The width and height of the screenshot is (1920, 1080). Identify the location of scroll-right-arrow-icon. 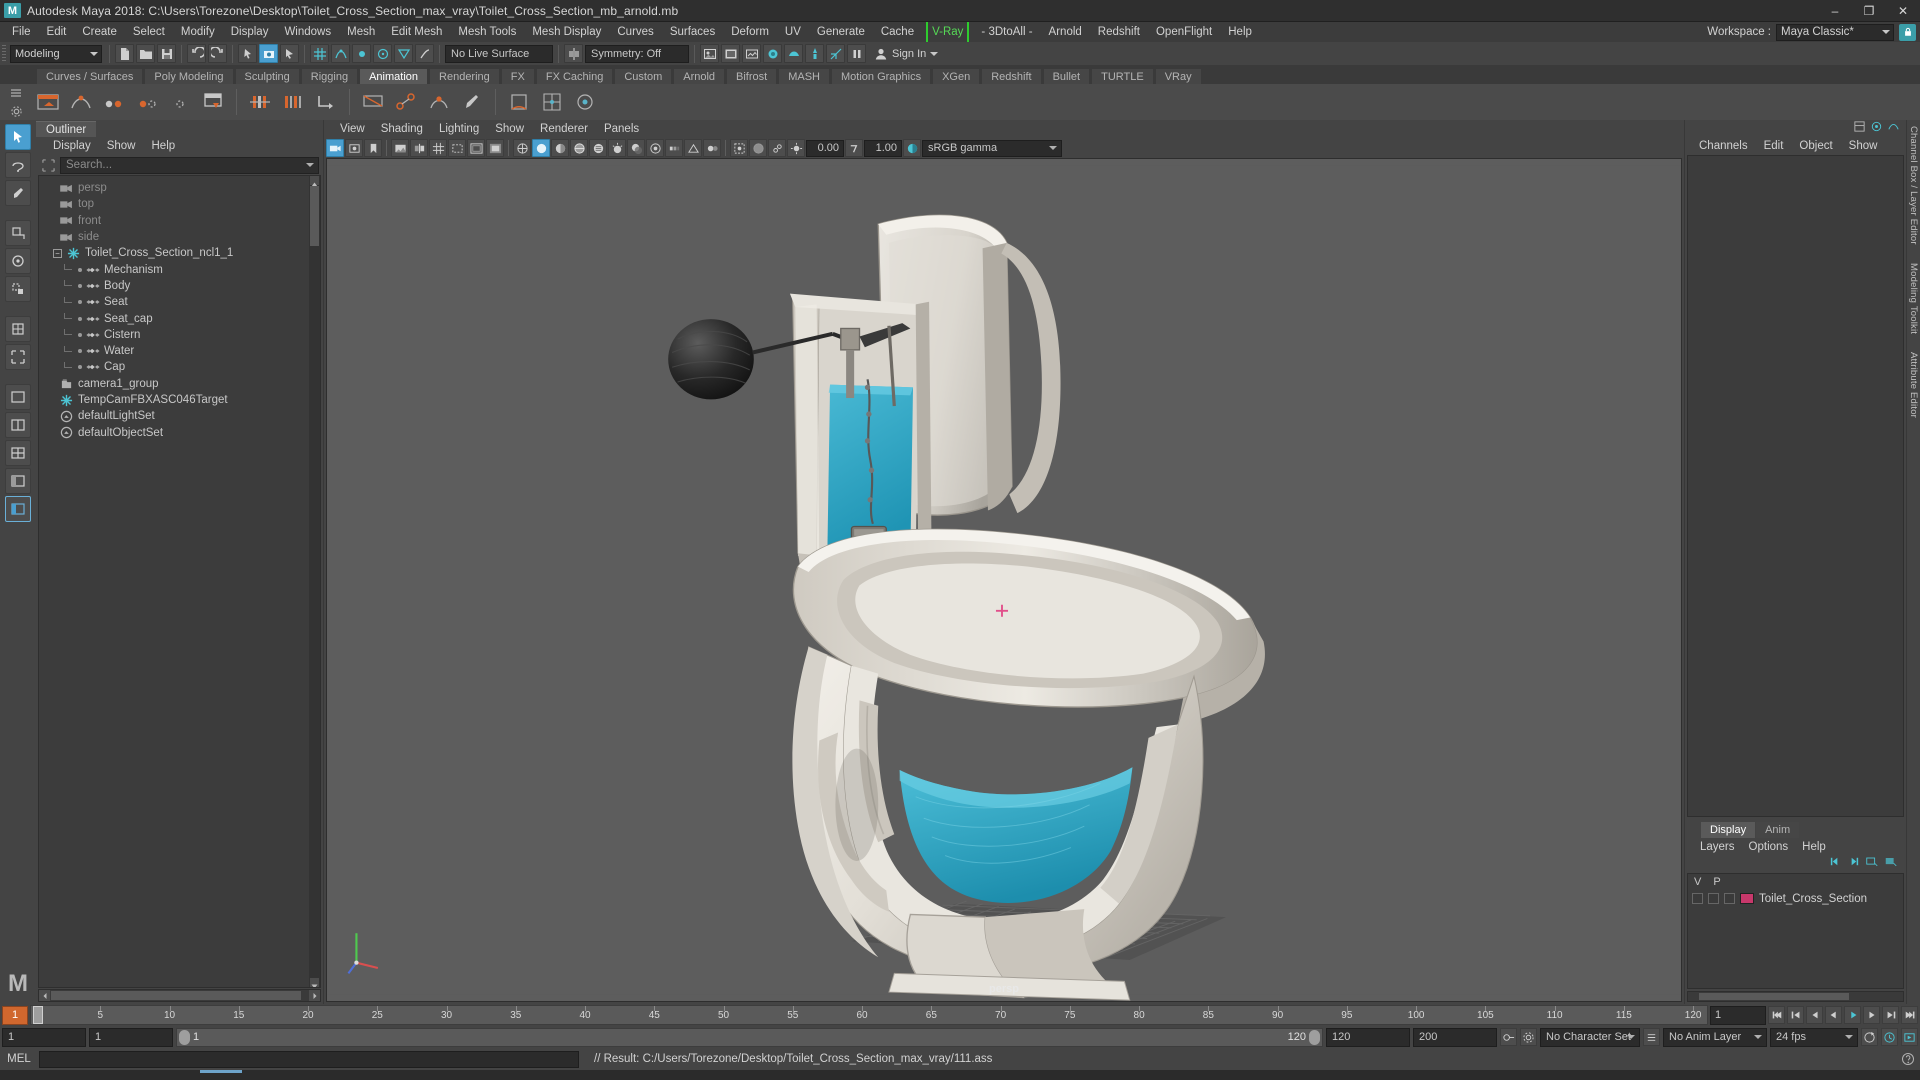
(314, 995).